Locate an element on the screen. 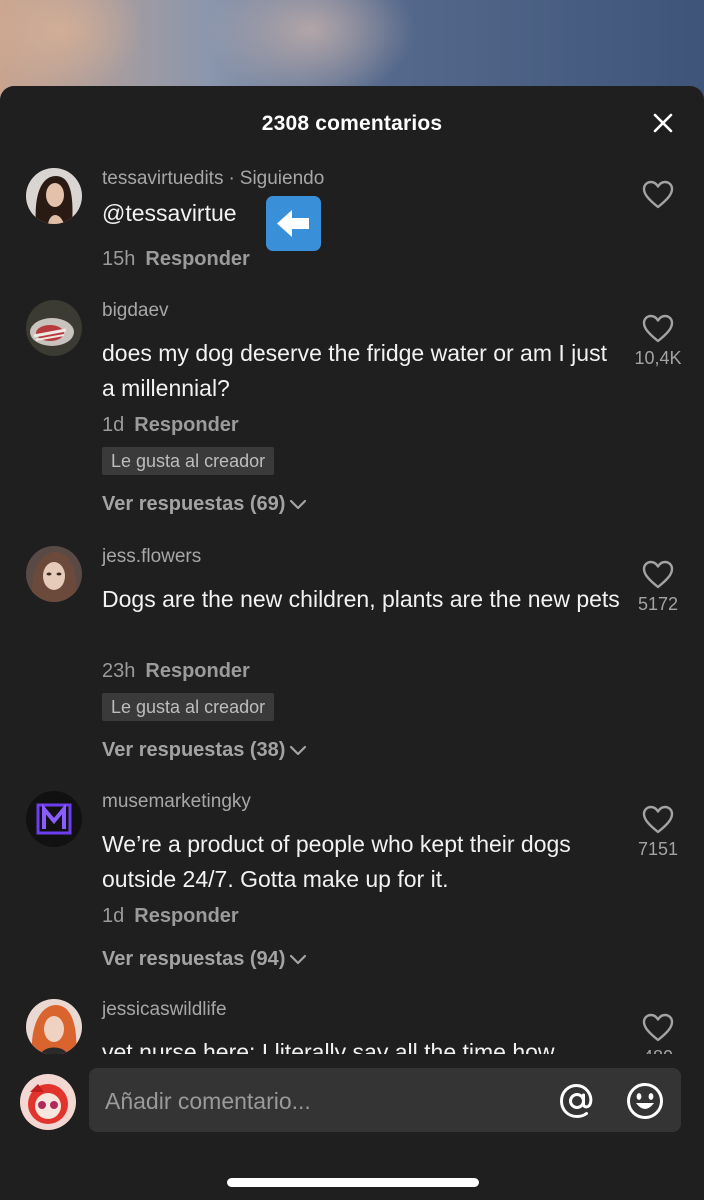 This screenshot has height=1200, width=704. at-icon is located at coordinates (576, 1101).